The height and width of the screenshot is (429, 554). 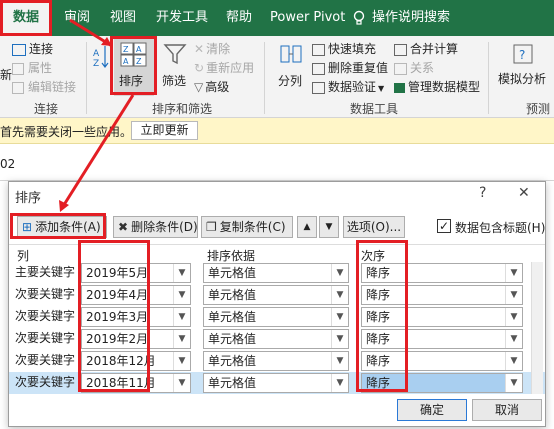 What do you see at coordinates (26, 18) in the screenshot?
I see `tab-data: 数据` at bounding box center [26, 18].